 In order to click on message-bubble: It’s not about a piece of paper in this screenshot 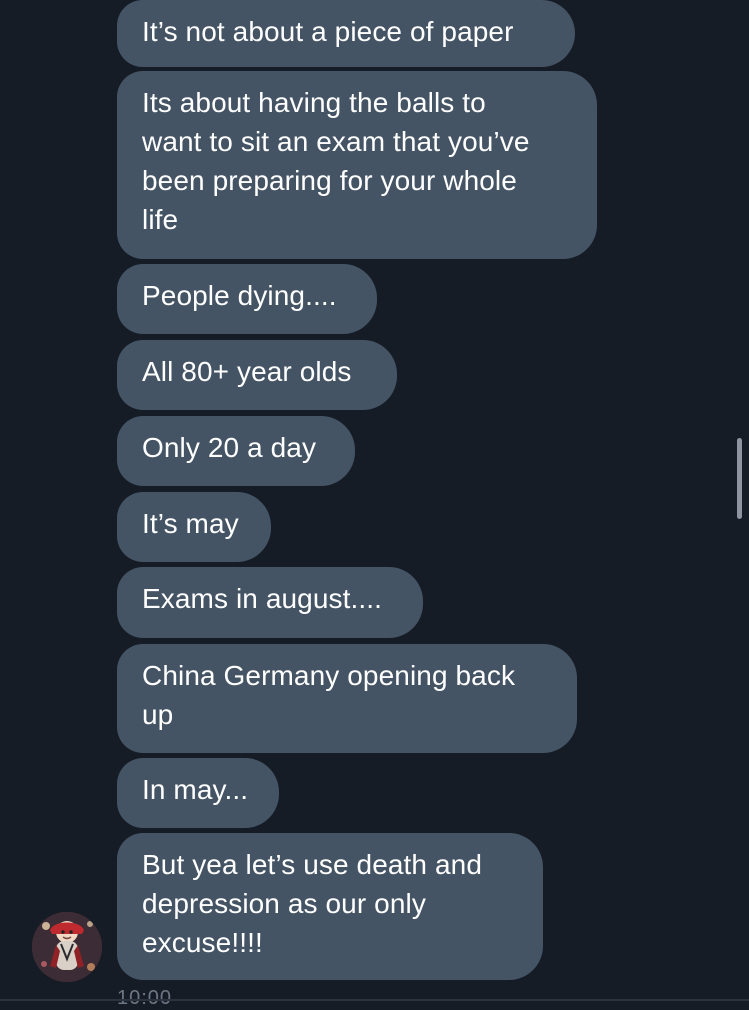, I will do `click(346, 33)`.